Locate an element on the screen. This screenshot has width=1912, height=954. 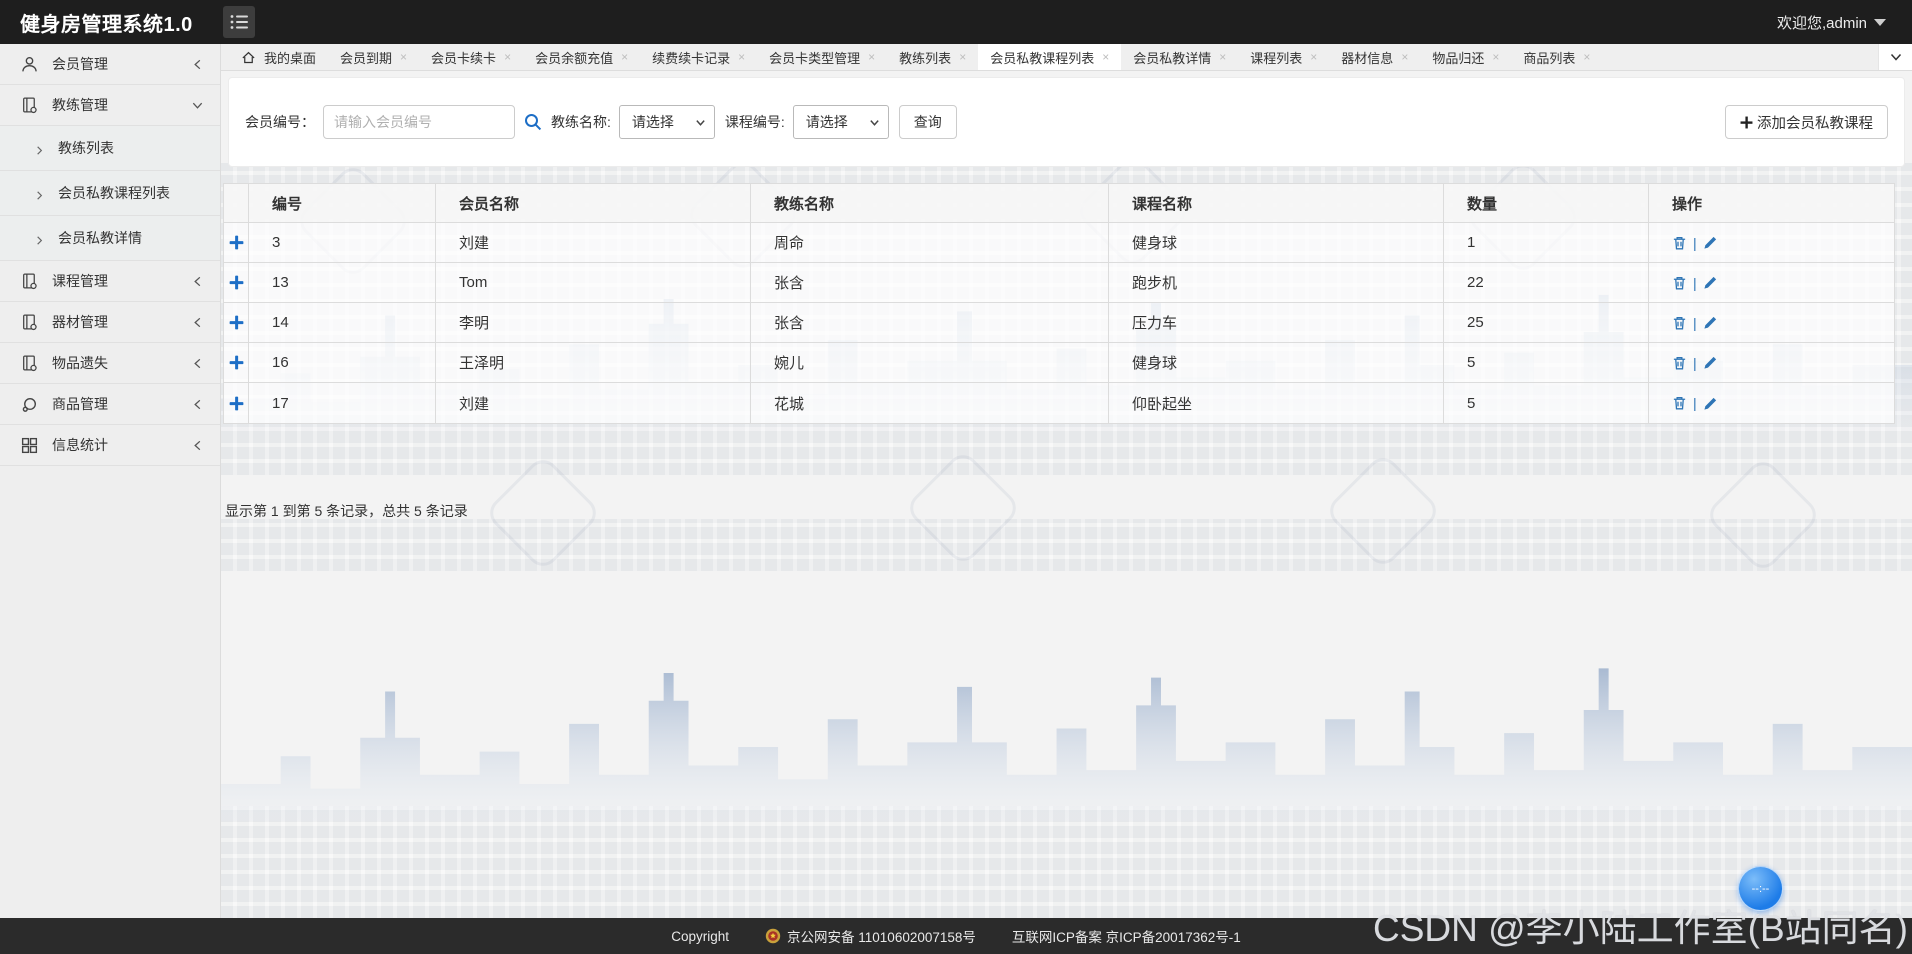
tab-renew-records: 续费续卡记录 × is located at coordinates (698, 57).